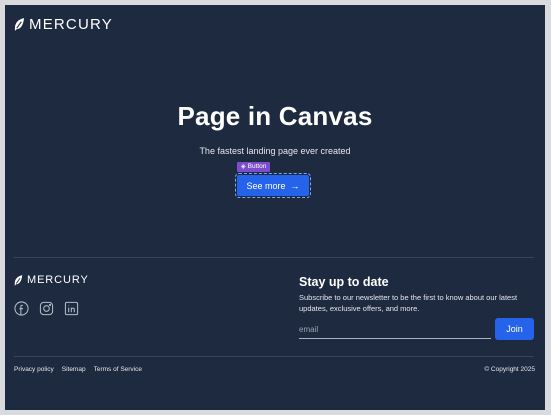 The image size is (551, 415). What do you see at coordinates (118, 369) in the screenshot?
I see `terms-of-service-link: Terms of Service` at bounding box center [118, 369].